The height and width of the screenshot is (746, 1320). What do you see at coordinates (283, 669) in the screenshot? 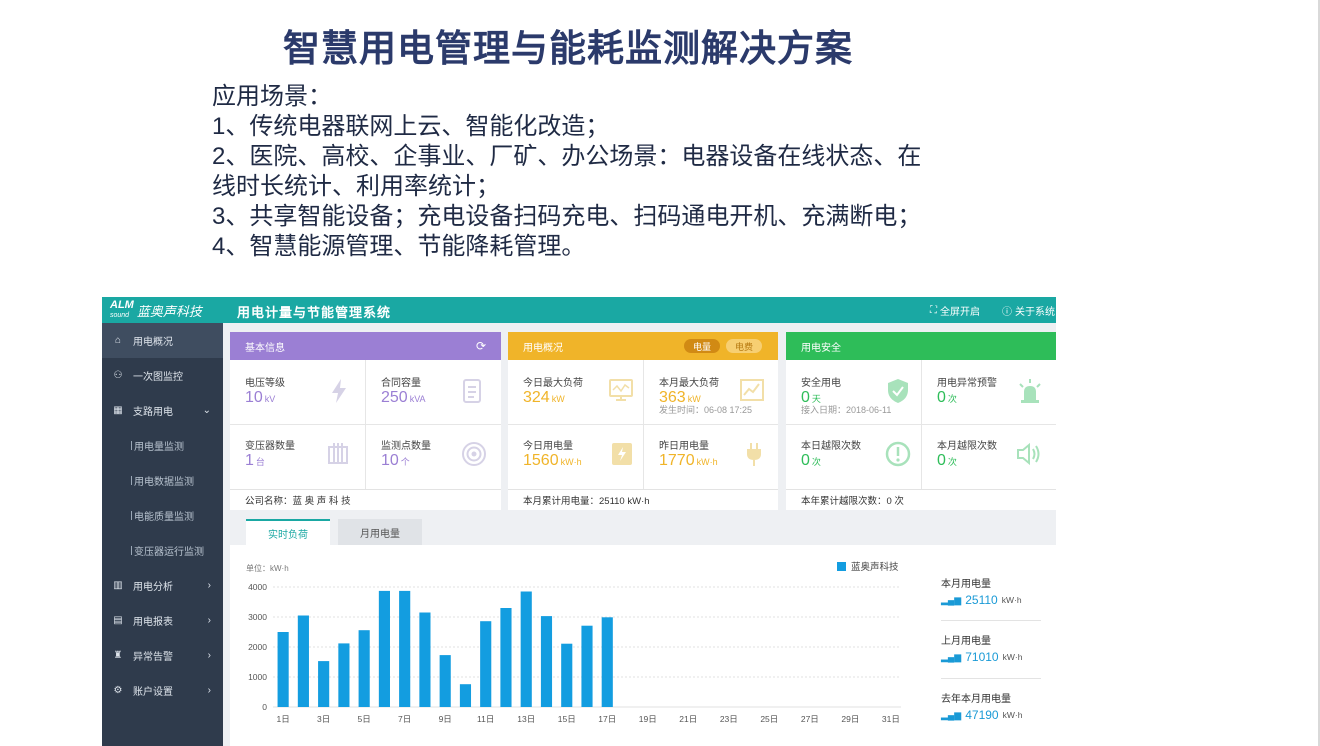
I see `bar-1日` at bounding box center [283, 669].